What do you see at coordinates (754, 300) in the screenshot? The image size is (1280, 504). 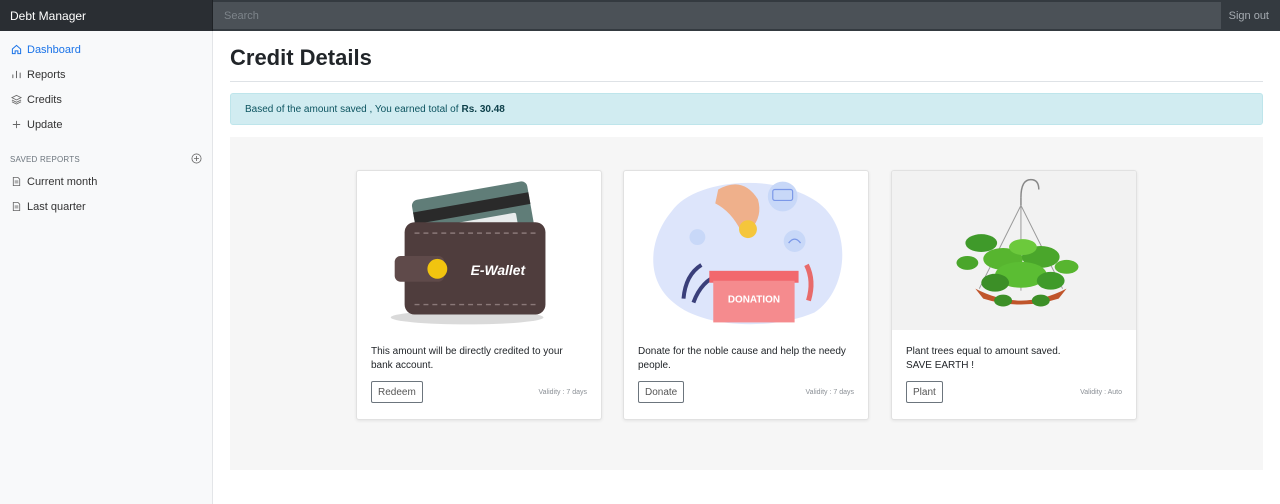 I see `donation-image-label: DONATION` at bounding box center [754, 300].